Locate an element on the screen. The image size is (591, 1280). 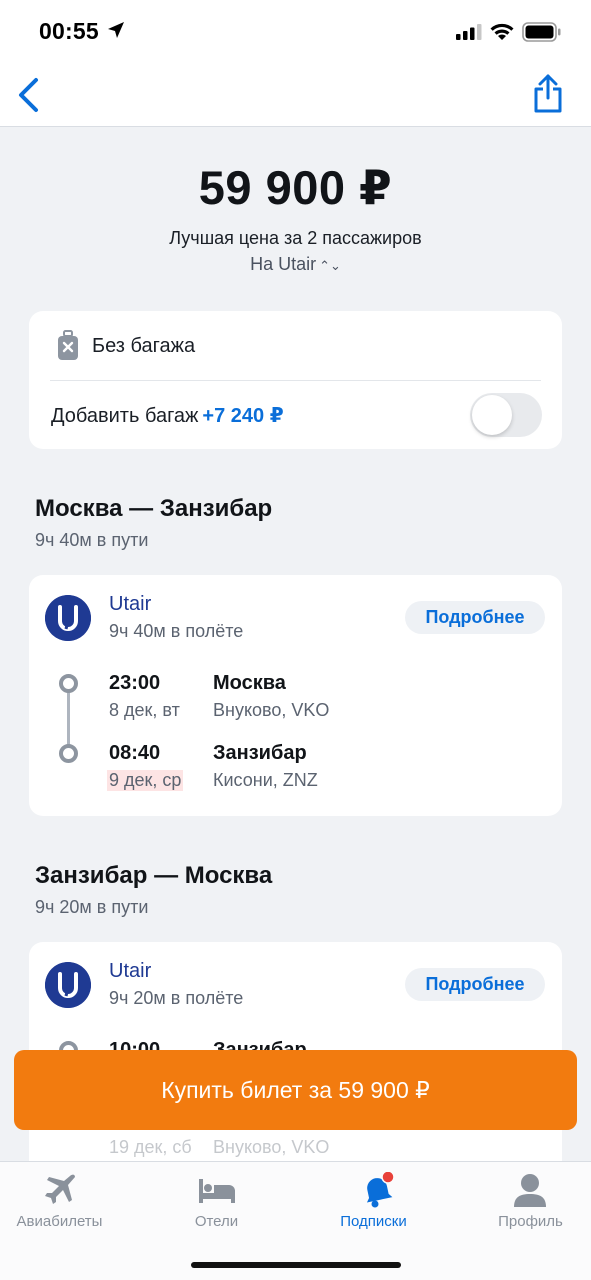
divider is located at coordinates (295, 380).